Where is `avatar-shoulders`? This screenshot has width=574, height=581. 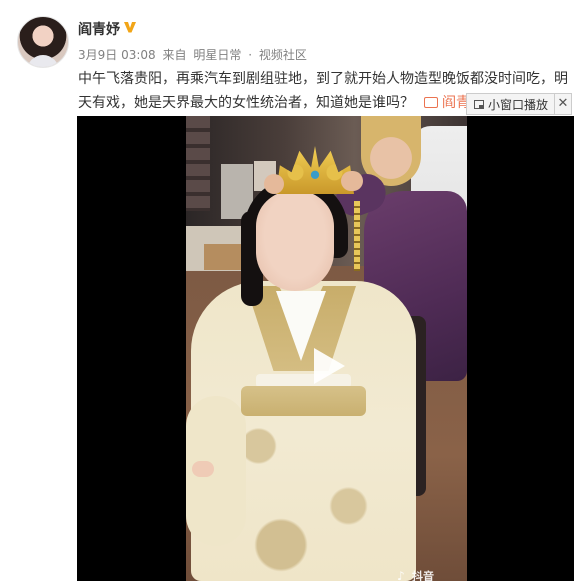 avatar-shoulders is located at coordinates (43, 61).